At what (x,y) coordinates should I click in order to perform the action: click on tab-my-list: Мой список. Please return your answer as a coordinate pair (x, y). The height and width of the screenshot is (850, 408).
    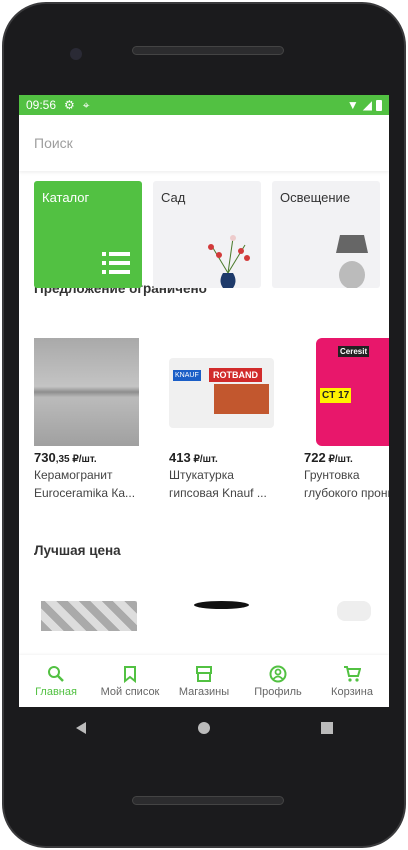
    Looking at the image, I should click on (130, 681).